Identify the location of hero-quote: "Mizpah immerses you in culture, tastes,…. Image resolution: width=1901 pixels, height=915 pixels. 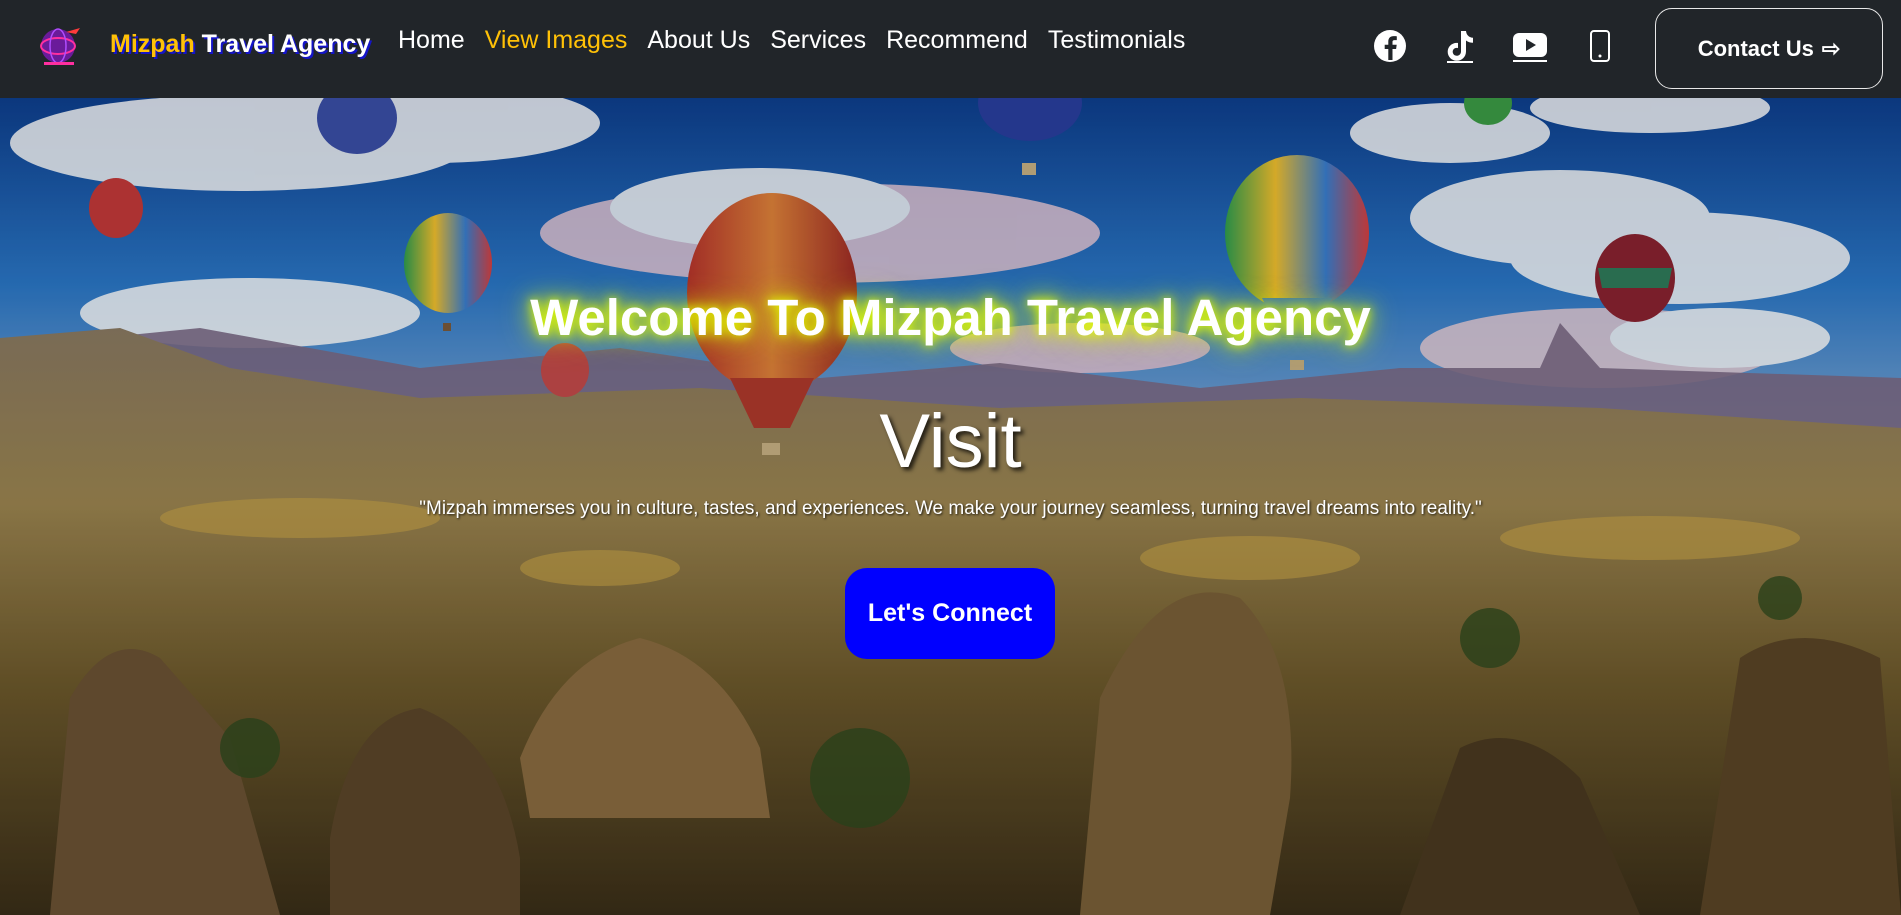
(950, 508).